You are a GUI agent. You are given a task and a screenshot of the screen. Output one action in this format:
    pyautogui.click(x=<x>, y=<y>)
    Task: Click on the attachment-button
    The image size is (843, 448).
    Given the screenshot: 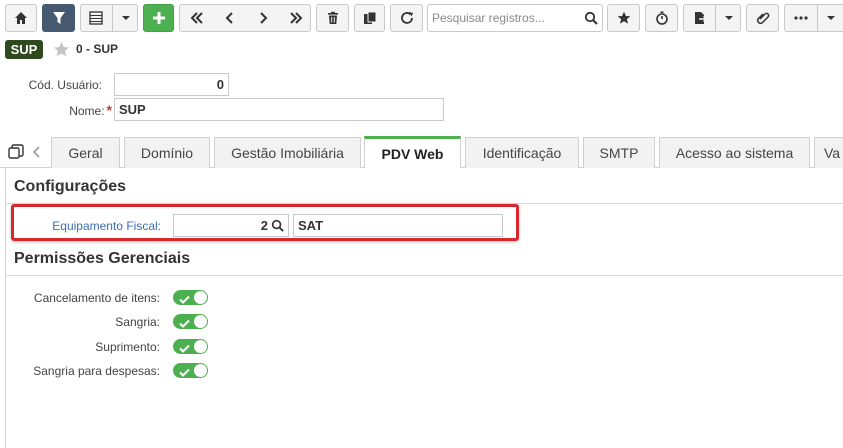 What is the action you would take?
    pyautogui.click(x=762, y=18)
    